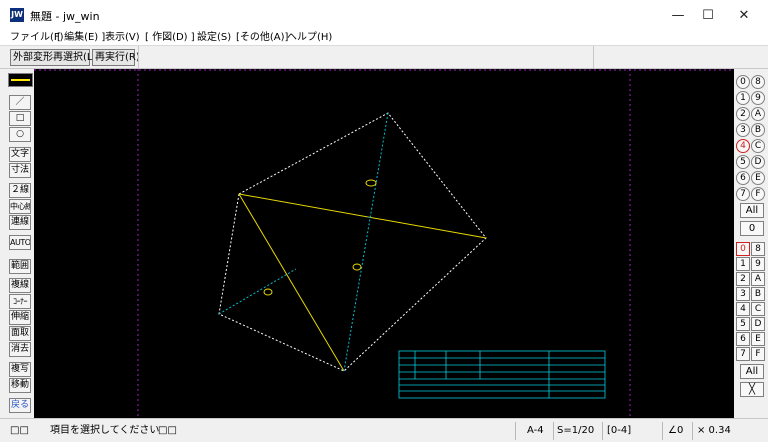 This screenshot has width=768, height=442. What do you see at coordinates (20, 134) in the screenshot?
I see `circle-tool-button: ○` at bounding box center [20, 134].